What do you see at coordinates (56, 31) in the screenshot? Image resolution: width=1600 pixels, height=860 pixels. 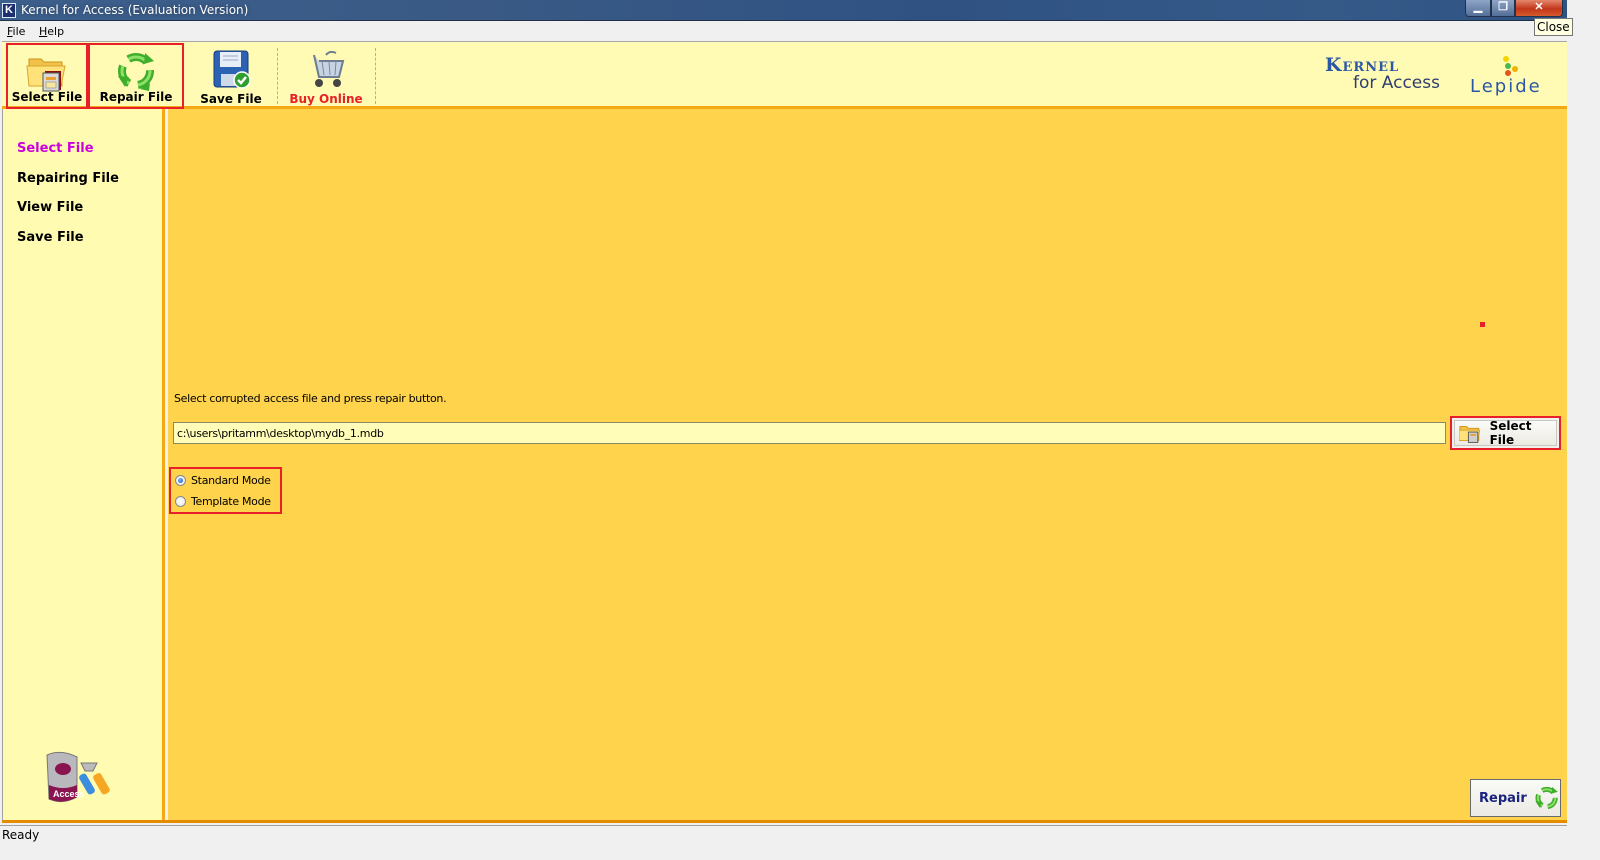 I see `menu-help-label: elp` at bounding box center [56, 31].